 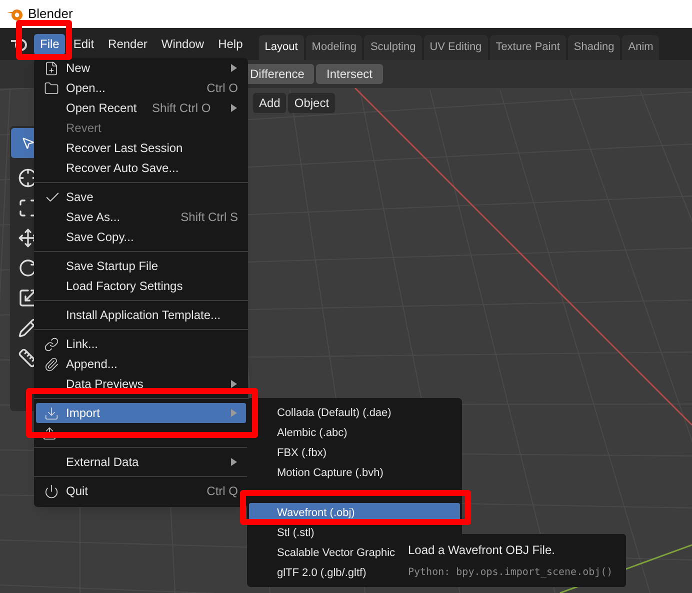 I want to click on power-icon, so click(x=51, y=491).